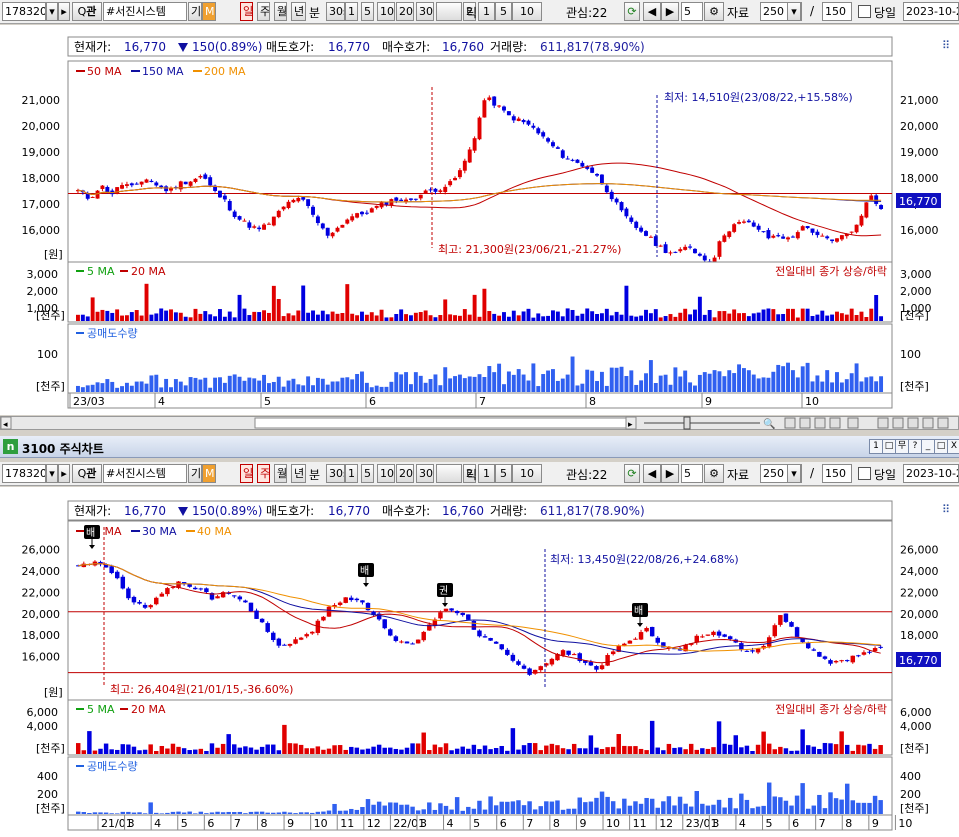  I want to click on period-button-t-7: 5, so click(367, 11).